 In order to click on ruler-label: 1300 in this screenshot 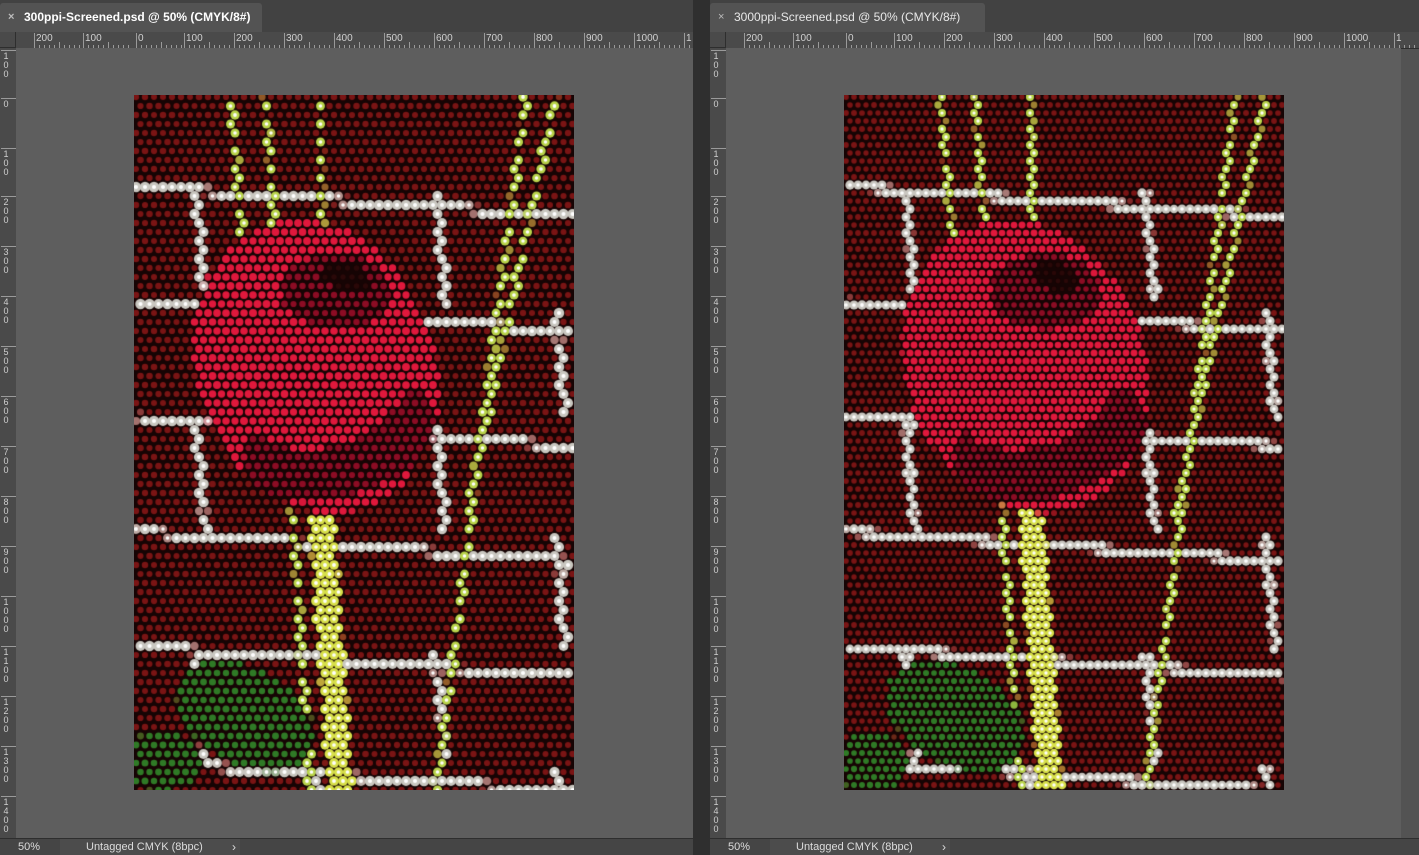, I will do `click(716, 765)`.